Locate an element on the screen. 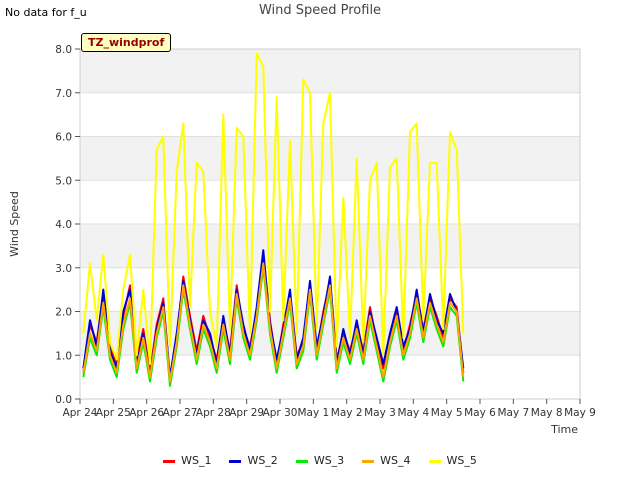 The image size is (640, 480). y-tick-label: 0.0 is located at coordinates (63, 400).